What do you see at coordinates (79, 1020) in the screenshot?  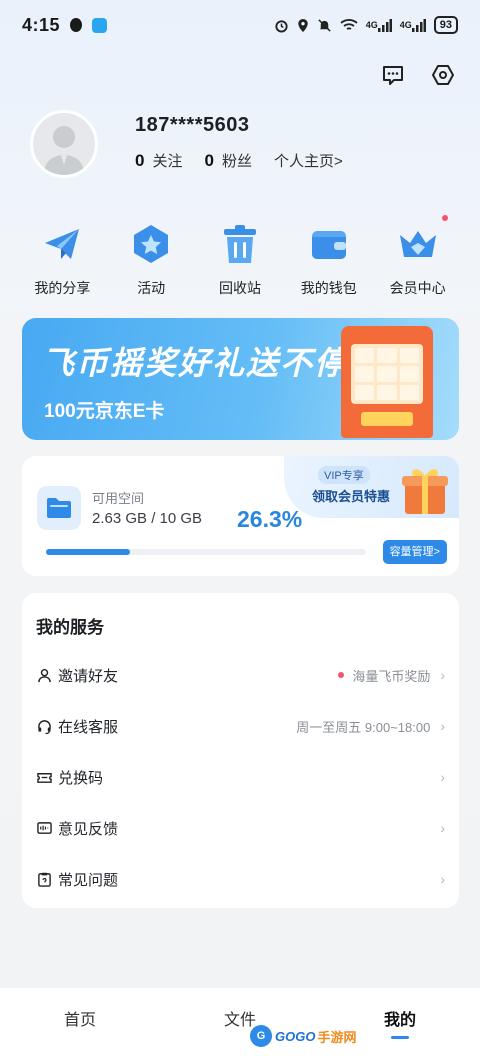 I see `tab-label: 首页` at bounding box center [79, 1020].